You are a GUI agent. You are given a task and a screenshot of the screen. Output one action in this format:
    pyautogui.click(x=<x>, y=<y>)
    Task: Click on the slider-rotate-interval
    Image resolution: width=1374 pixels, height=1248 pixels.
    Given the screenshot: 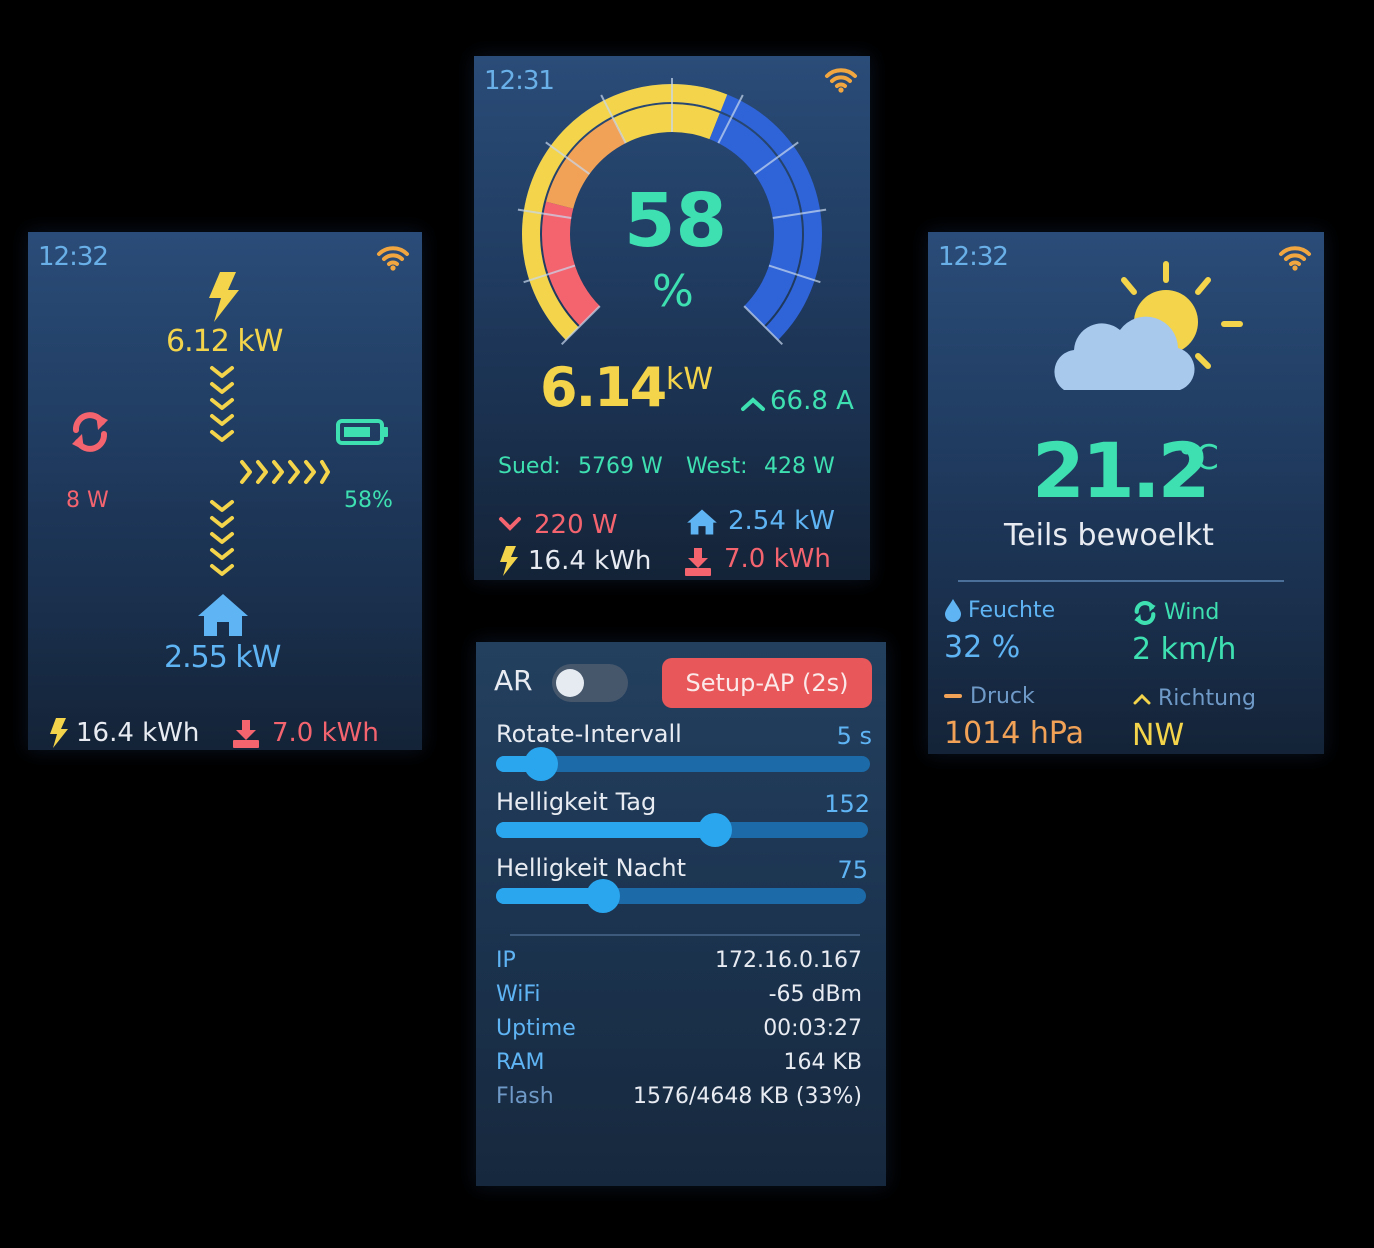 What is the action you would take?
    pyautogui.click(x=683, y=764)
    